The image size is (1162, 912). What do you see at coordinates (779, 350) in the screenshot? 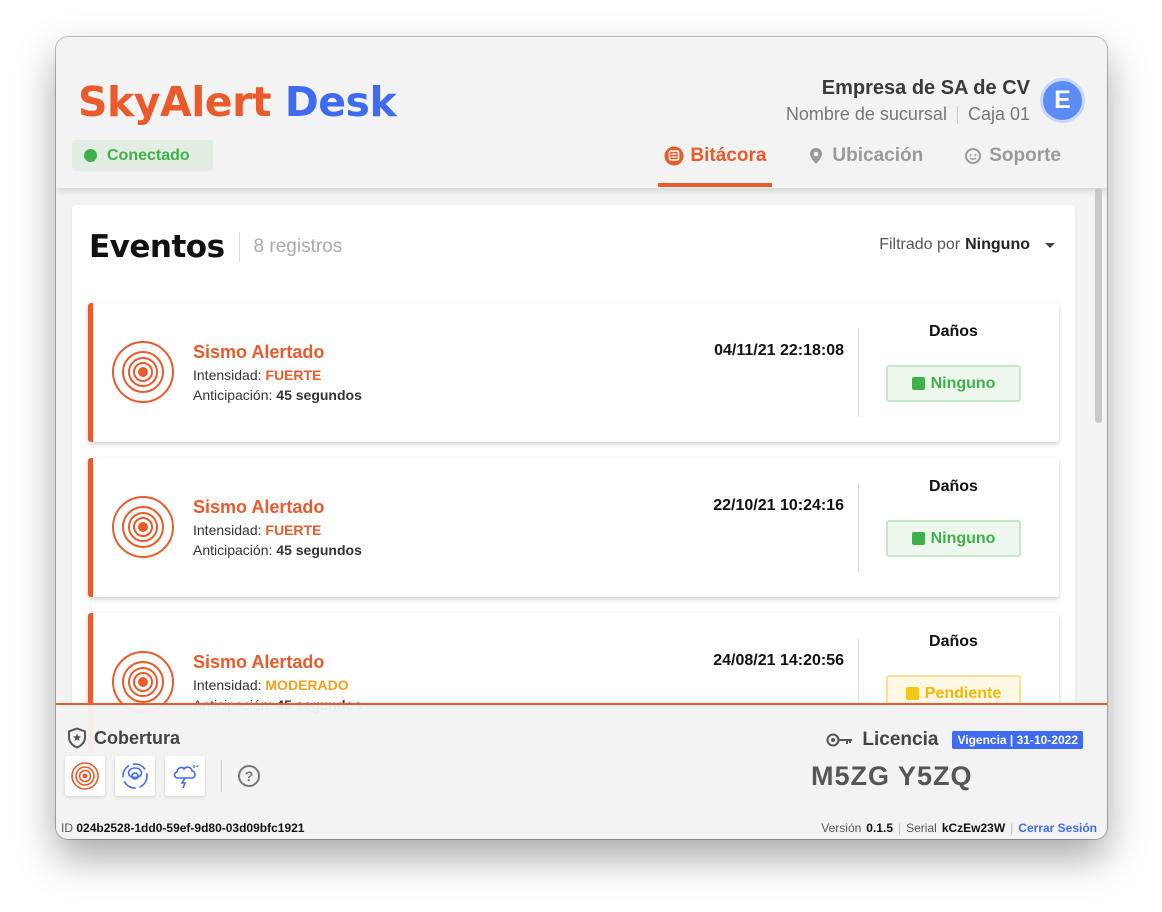
I see `event-datetime: 04/11/21 22:18:08` at bounding box center [779, 350].